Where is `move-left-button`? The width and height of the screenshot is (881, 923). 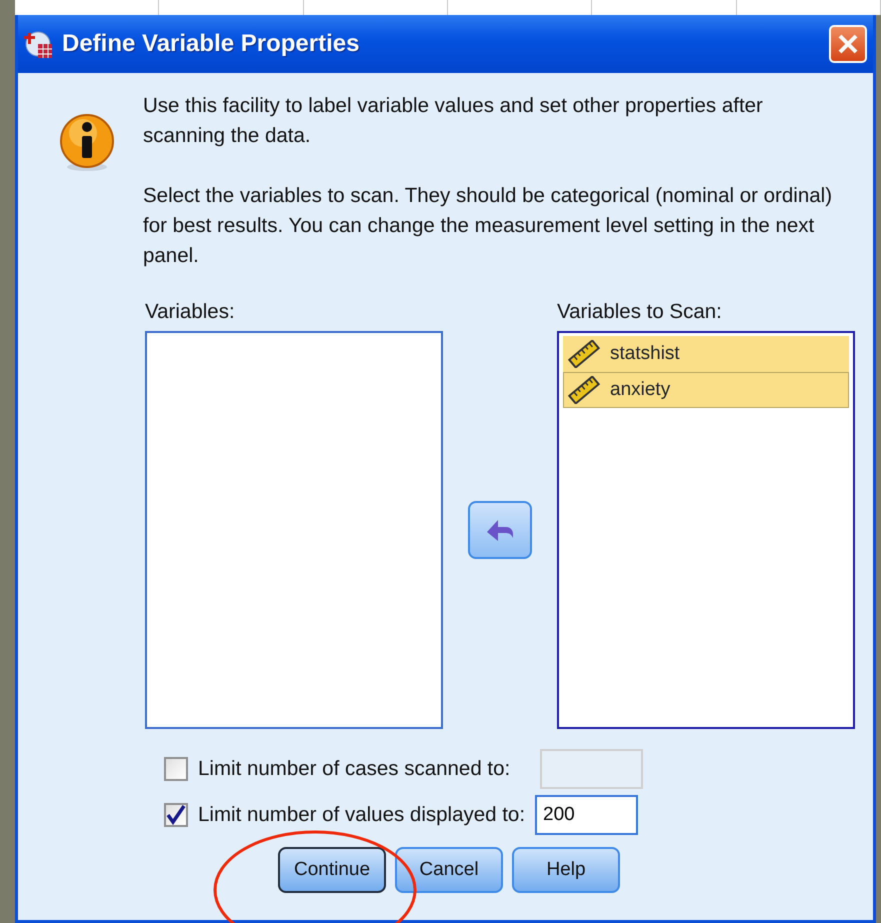
move-left-button is located at coordinates (500, 530).